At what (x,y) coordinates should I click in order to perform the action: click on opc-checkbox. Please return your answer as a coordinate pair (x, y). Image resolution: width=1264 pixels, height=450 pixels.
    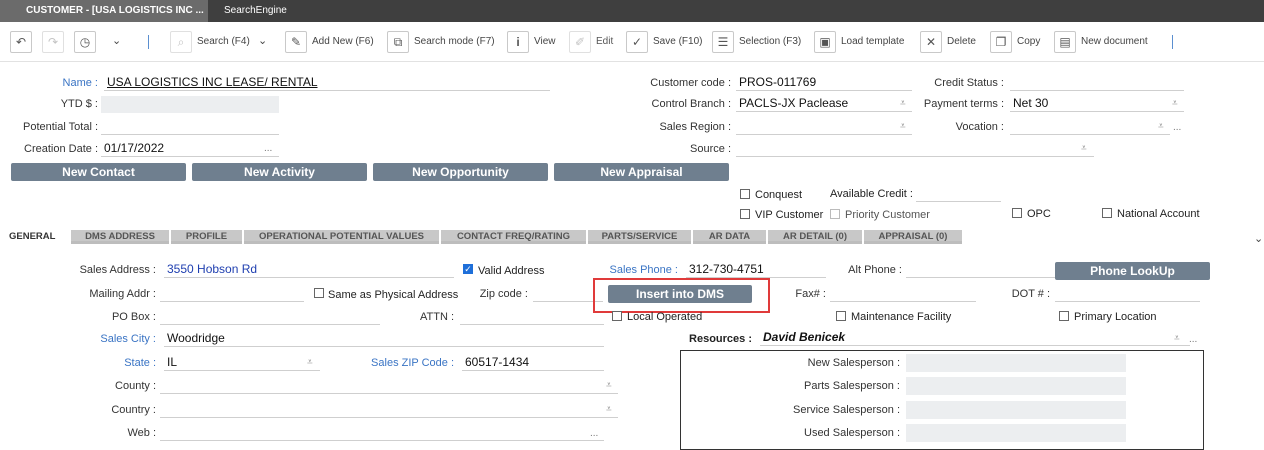
    Looking at the image, I should click on (1017, 213).